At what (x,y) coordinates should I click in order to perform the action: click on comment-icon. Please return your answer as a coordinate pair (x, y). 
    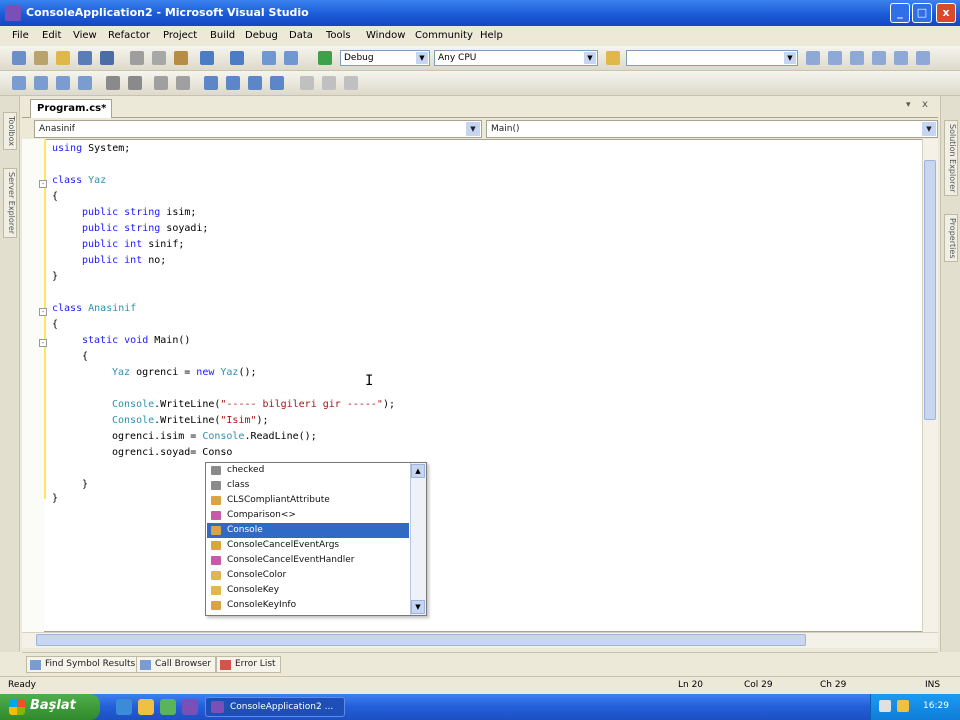
    Looking at the image, I should click on (161, 83).